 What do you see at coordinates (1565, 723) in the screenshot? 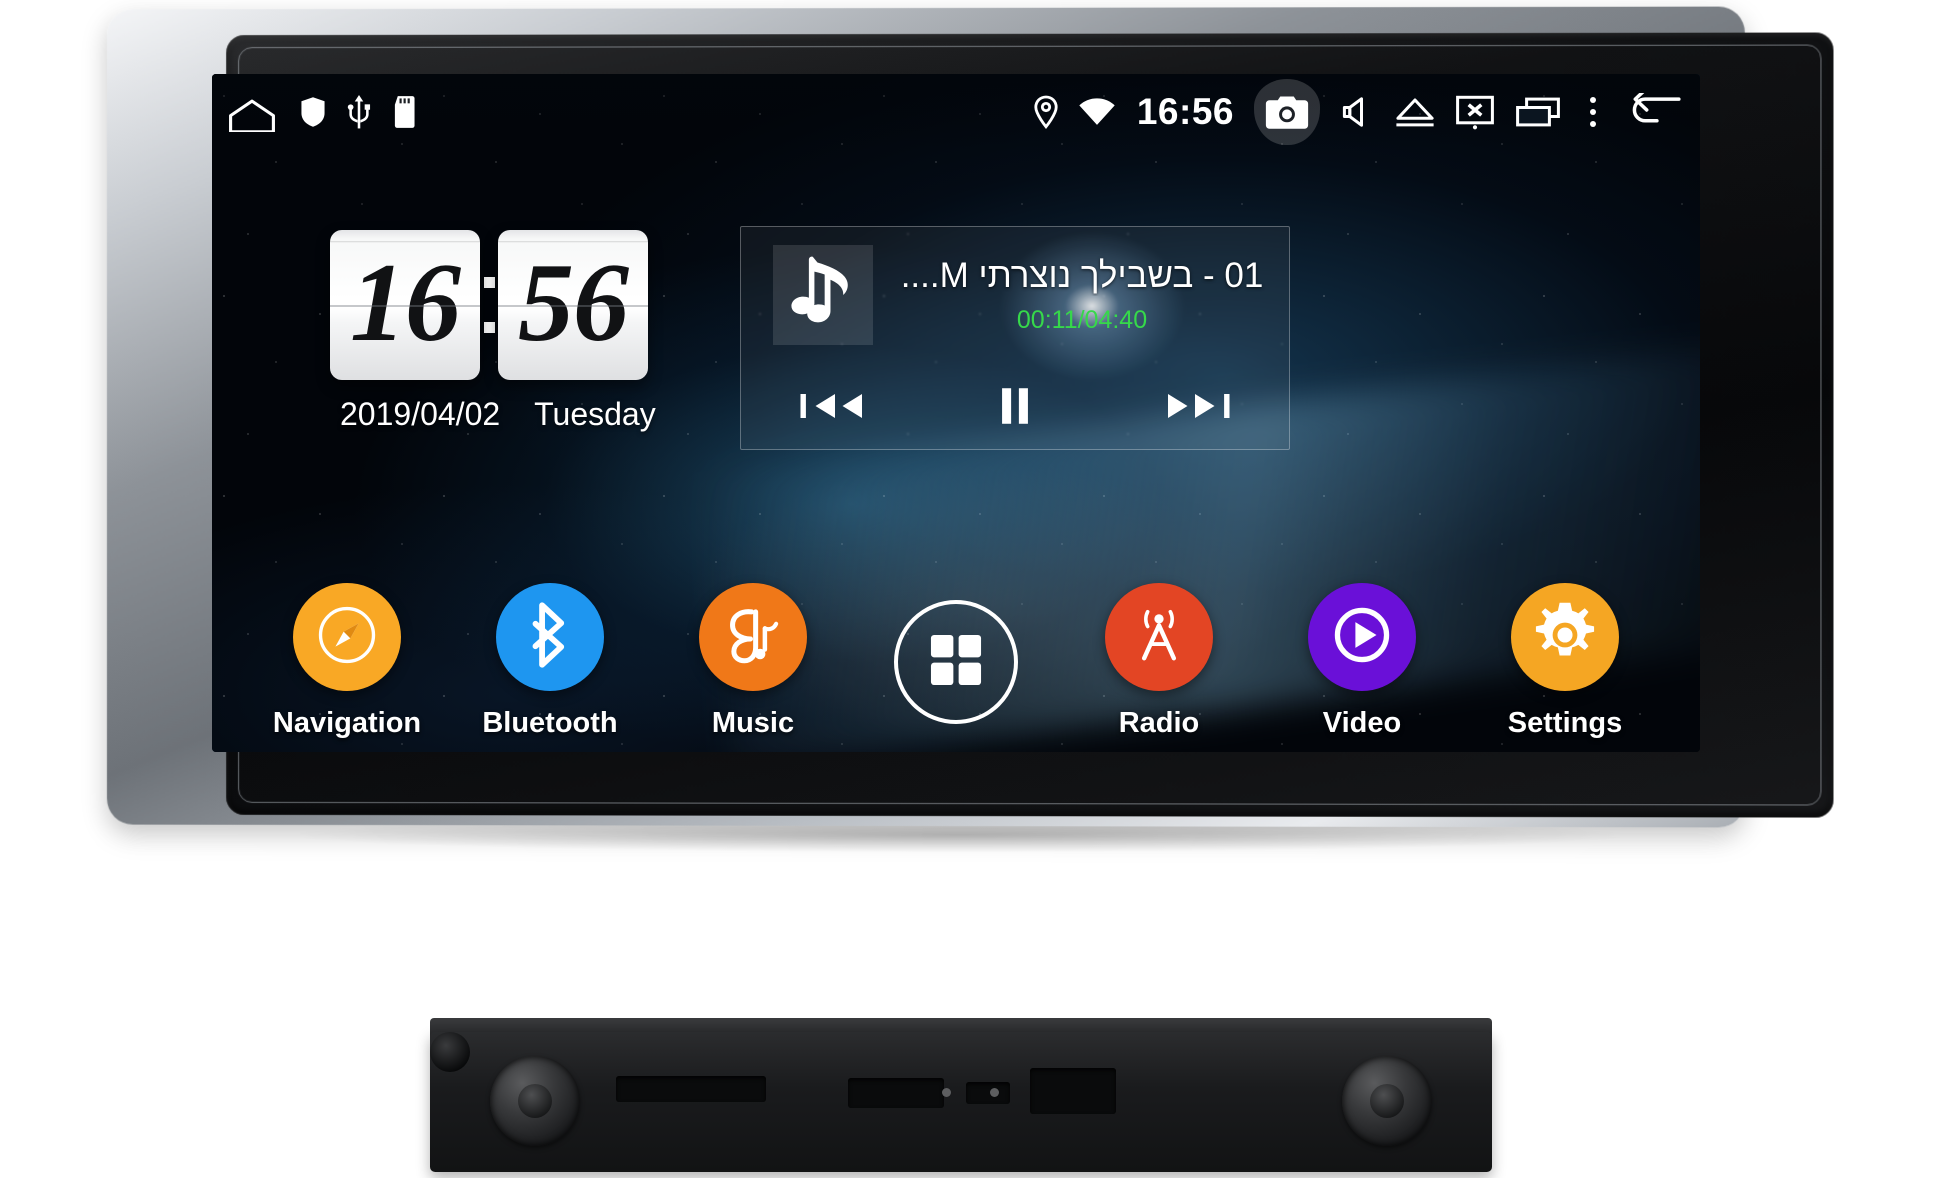
I see `app-settings-label: Settings` at bounding box center [1565, 723].